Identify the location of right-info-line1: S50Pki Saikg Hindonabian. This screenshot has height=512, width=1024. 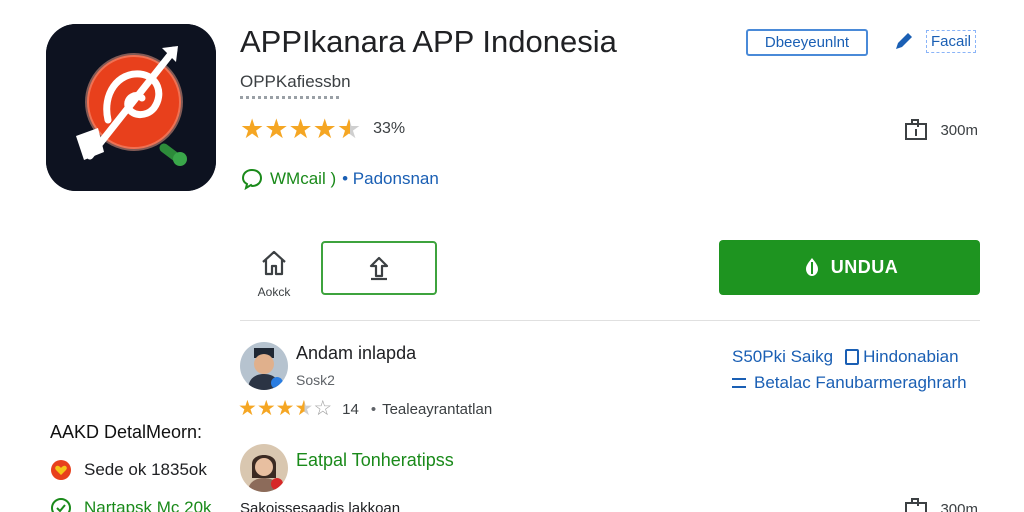
(849, 357).